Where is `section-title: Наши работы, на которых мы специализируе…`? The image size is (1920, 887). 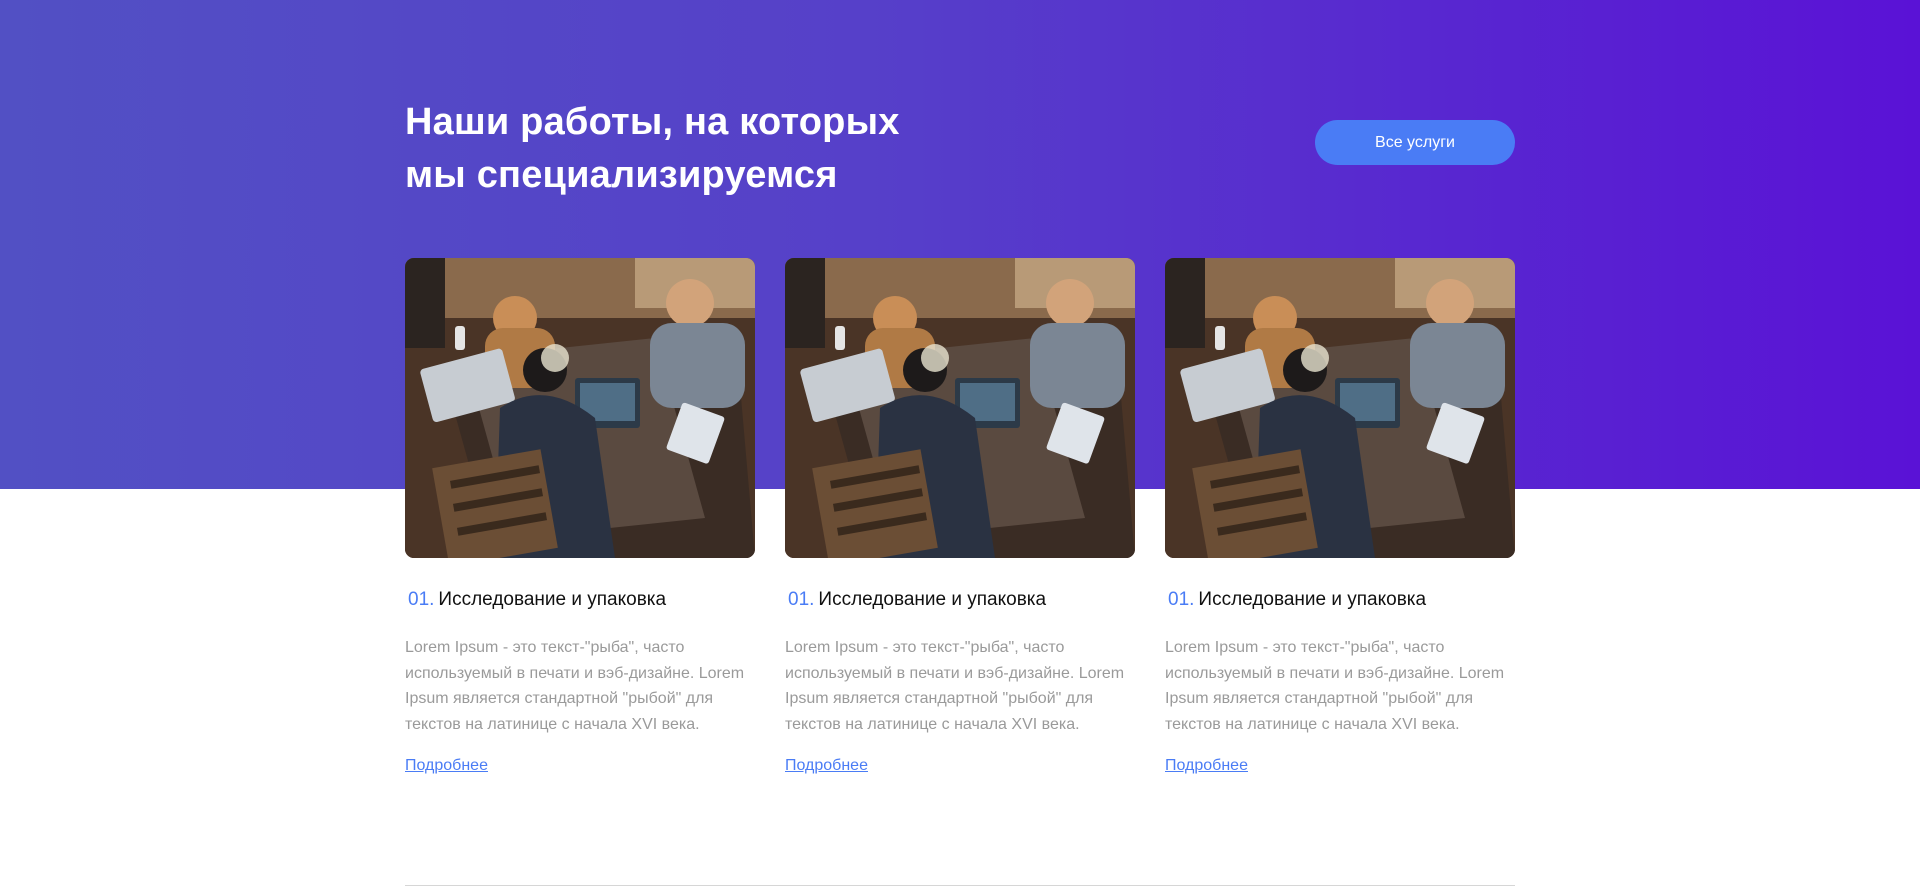 section-title: Наши работы, на которых мы специализируе… is located at coordinates (705, 149).